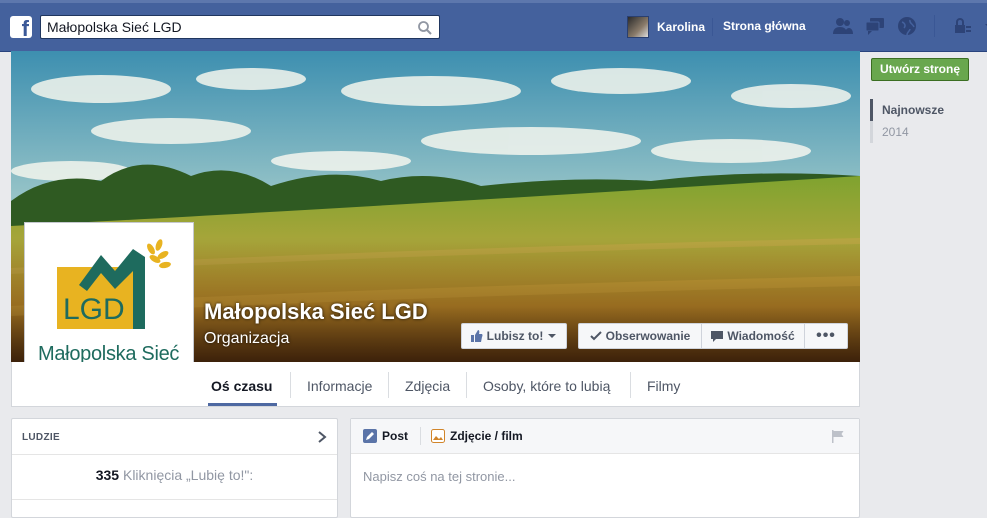 Image resolution: width=987 pixels, height=518 pixels. What do you see at coordinates (486, 436) in the screenshot?
I see `composer-tab-photo-label: Zdjęcie / film` at bounding box center [486, 436].